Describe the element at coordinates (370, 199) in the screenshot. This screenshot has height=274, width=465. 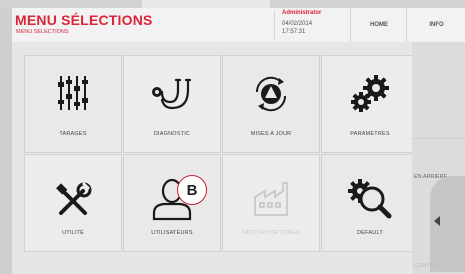
I see `default-search-icon` at that location.